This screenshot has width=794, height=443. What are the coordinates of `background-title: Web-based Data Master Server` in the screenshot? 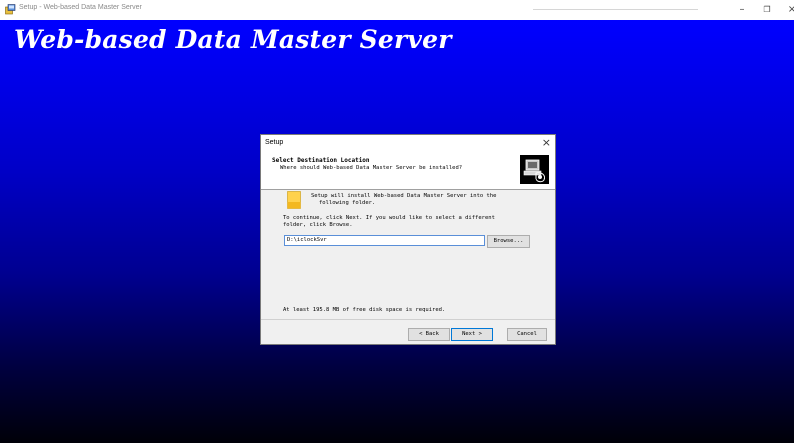 It's located at (233, 39).